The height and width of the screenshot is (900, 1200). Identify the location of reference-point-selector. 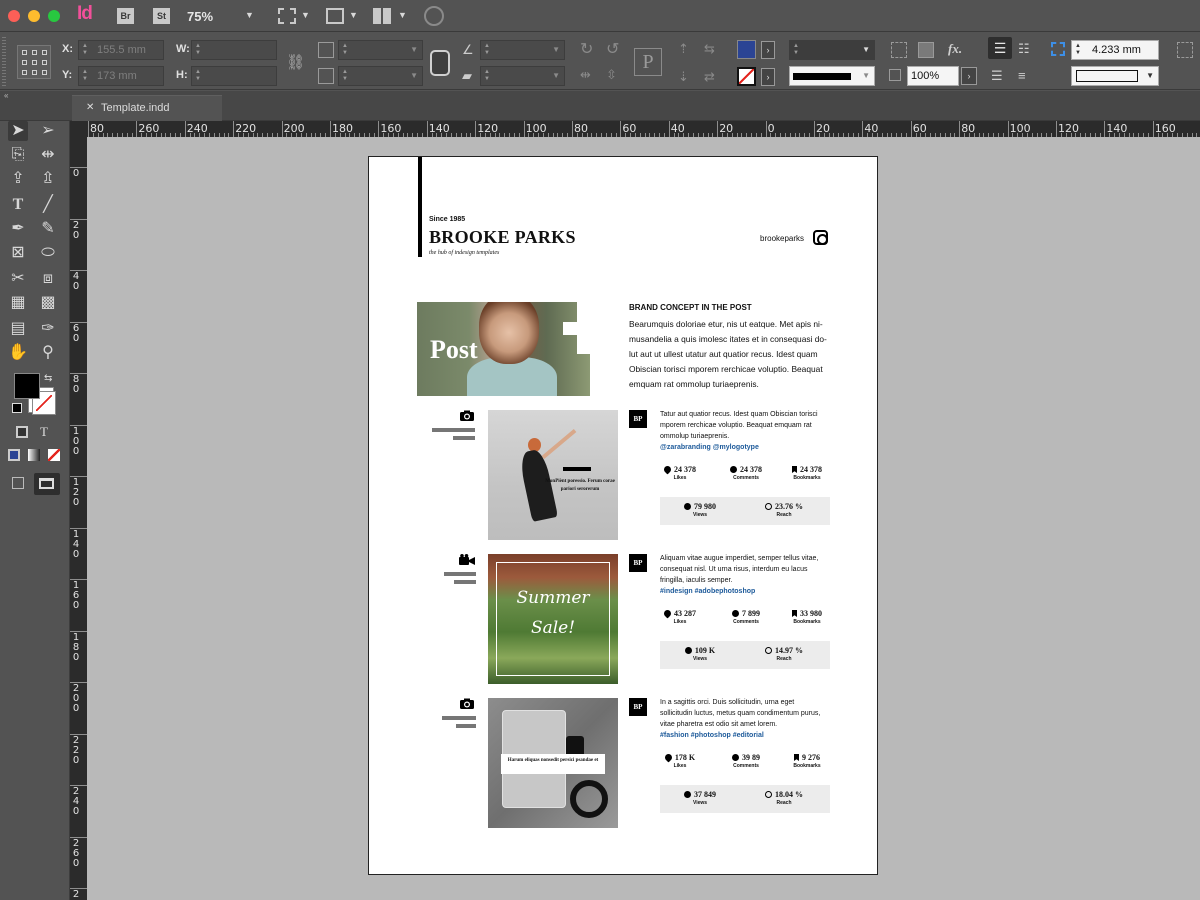
(34, 62).